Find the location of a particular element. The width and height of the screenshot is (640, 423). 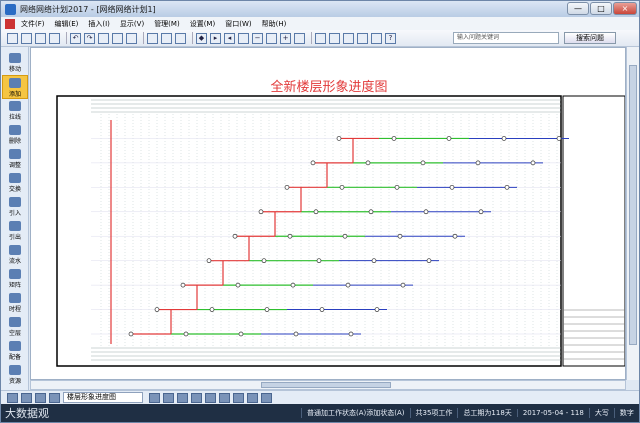

align-icon: ◂ is located at coordinates (229, 38).